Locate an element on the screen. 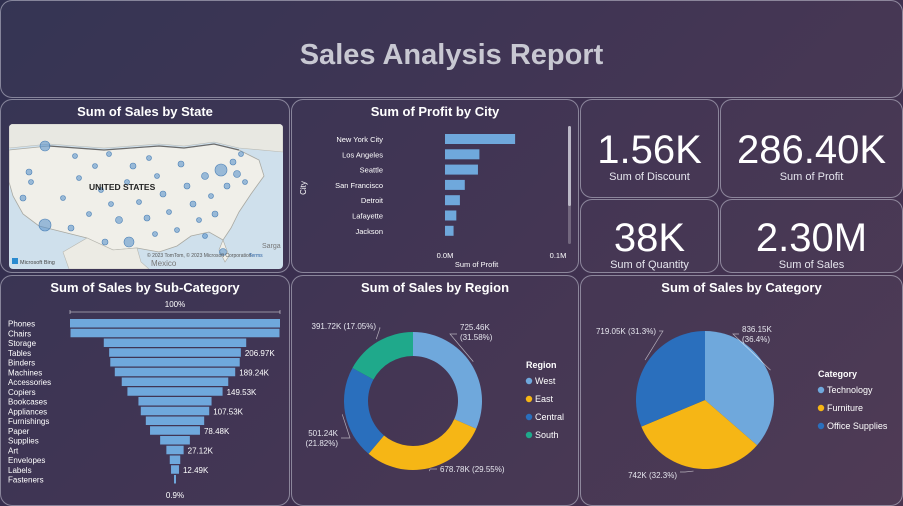  city-tick-label: Seattle is located at coordinates (371, 170).